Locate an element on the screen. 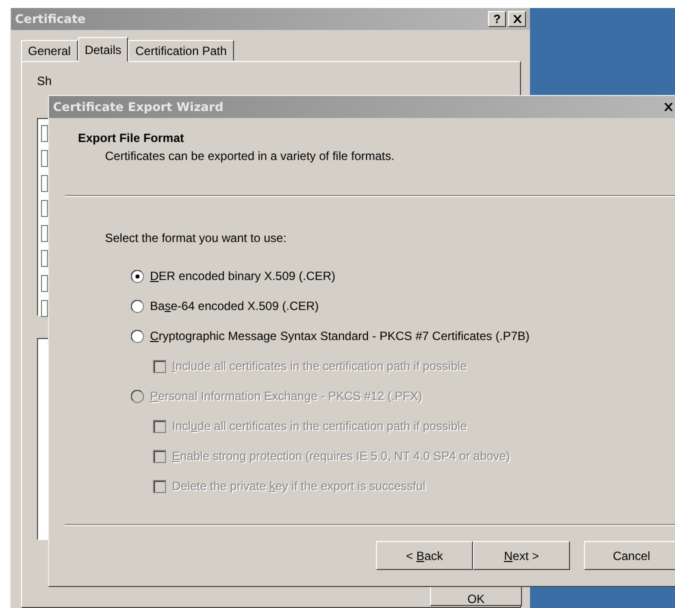 This screenshot has height=608, width=675. option-label: Cryptographic Message Syntax Standard - PKCS #7 Certificates (.P7B) is located at coordinates (340, 336).